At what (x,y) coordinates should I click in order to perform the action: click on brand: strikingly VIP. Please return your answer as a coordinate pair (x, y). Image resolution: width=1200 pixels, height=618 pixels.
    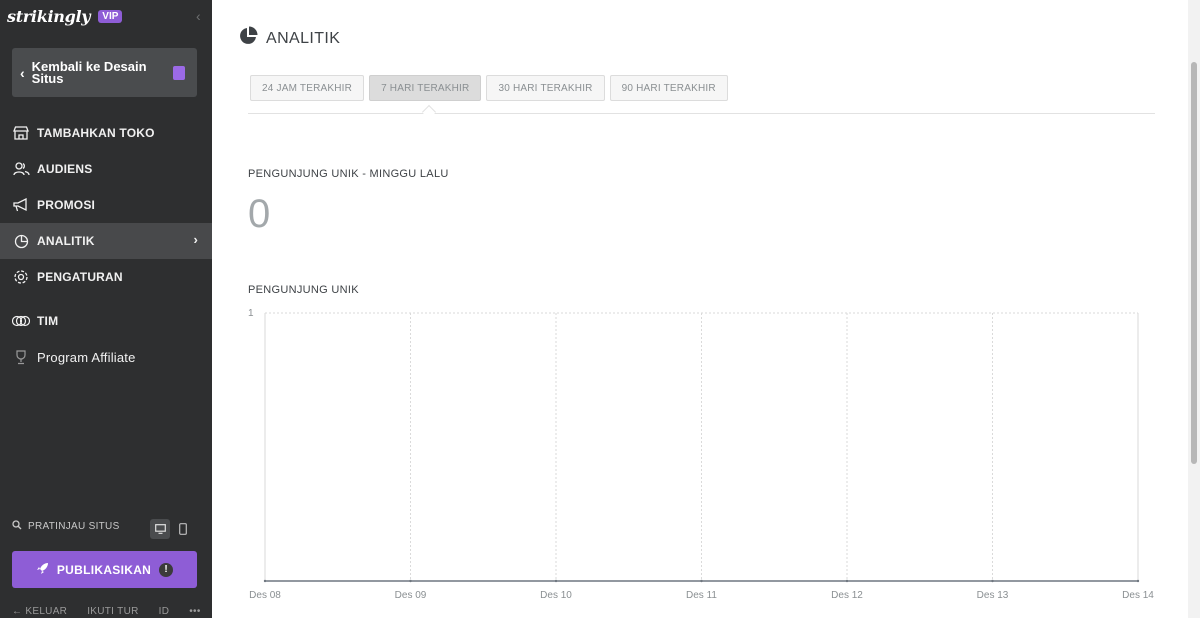
    Looking at the image, I should click on (65, 16).